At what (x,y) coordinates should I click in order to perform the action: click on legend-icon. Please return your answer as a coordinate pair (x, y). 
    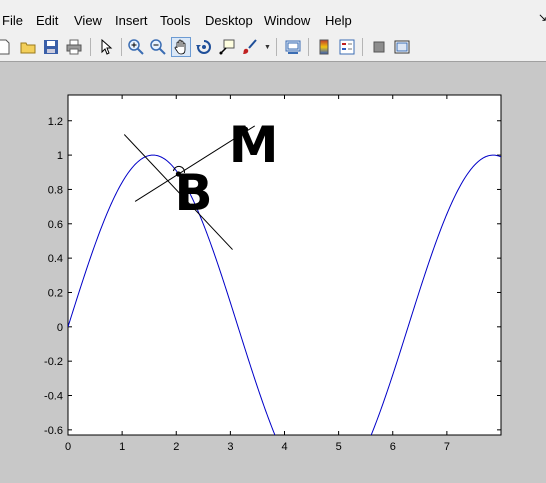
    Looking at the image, I should click on (347, 47).